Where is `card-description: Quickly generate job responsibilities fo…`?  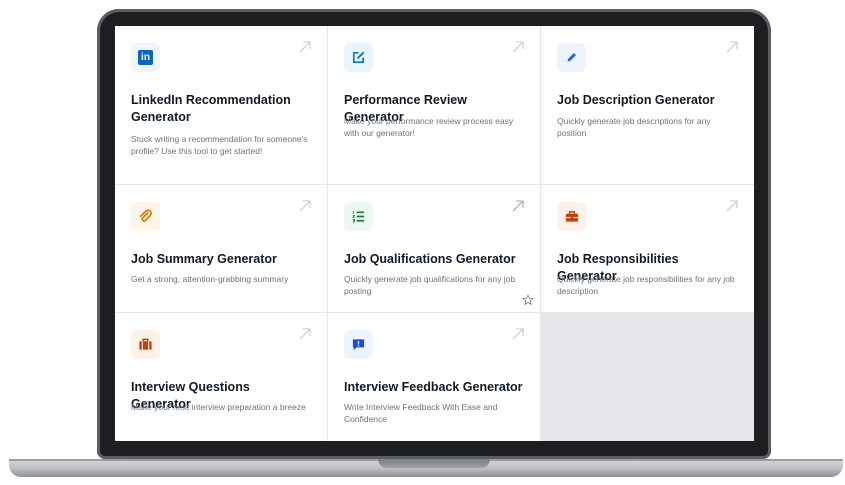 card-description: Quickly generate job responsibilities fo… is located at coordinates (646, 285).